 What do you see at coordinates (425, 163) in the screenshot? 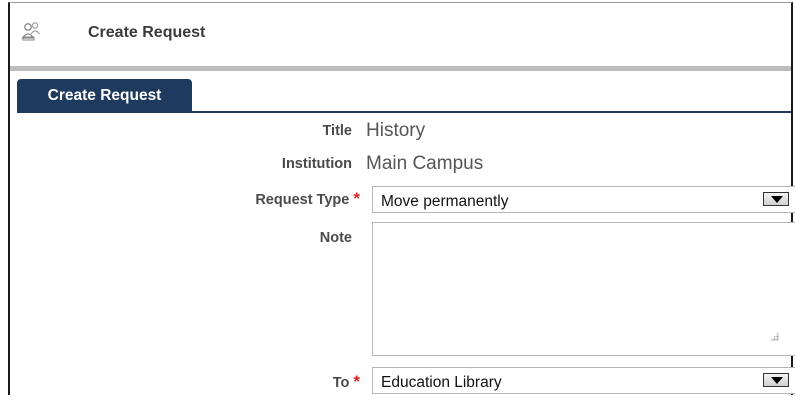
I see `institution-value: Main Campus` at bounding box center [425, 163].